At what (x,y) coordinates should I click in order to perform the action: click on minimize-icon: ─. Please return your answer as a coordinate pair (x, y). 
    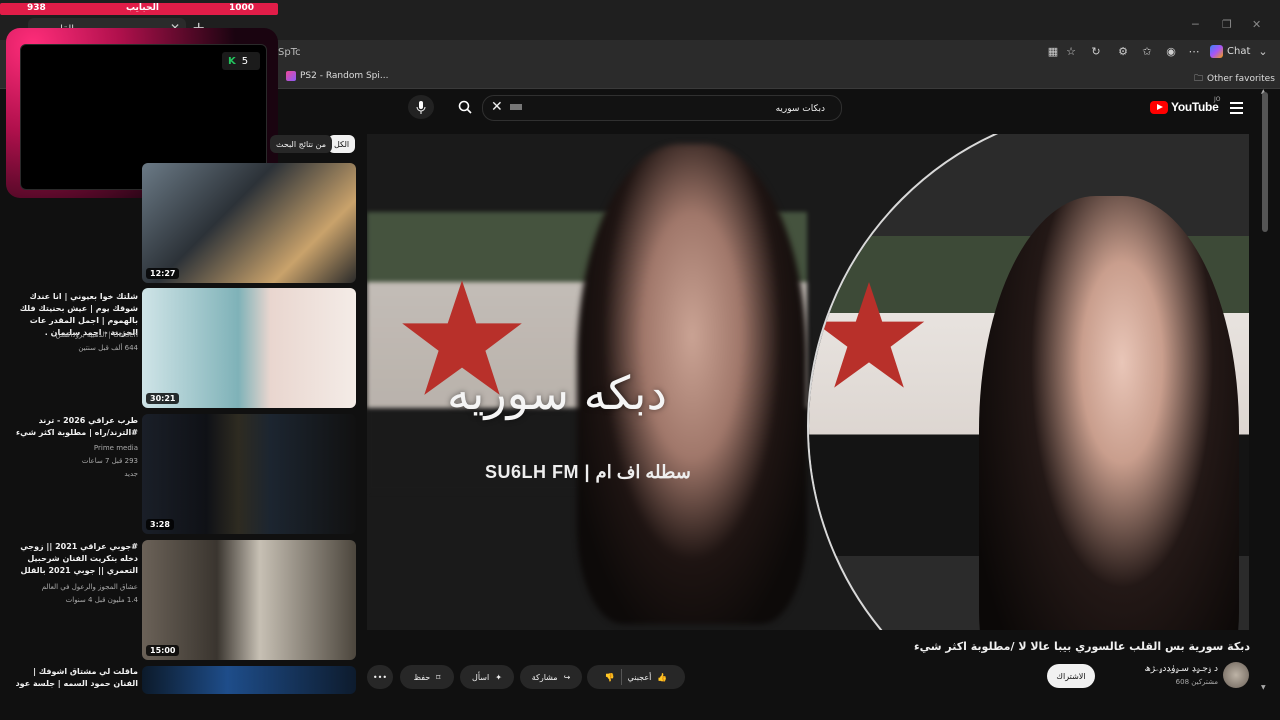
    Looking at the image, I should click on (1195, 24).